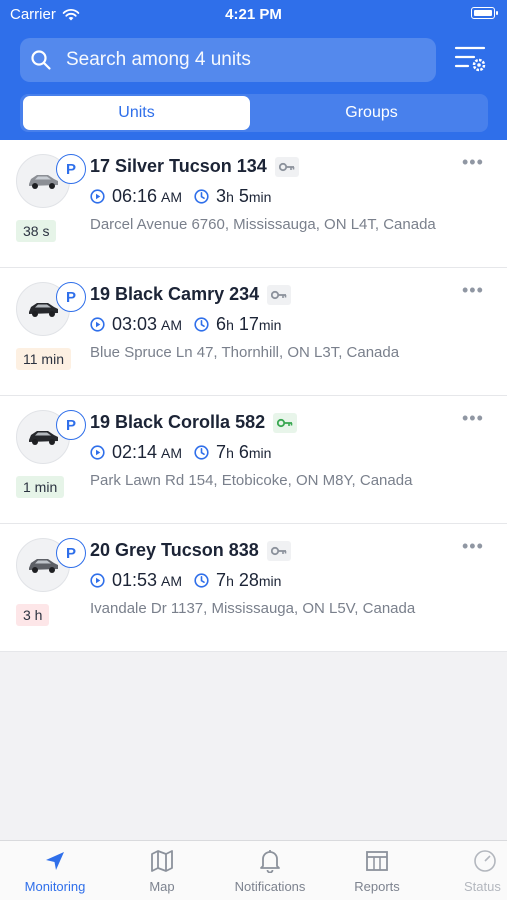 This screenshot has height=900, width=507. I want to click on start-time: 03:03, so click(135, 324).